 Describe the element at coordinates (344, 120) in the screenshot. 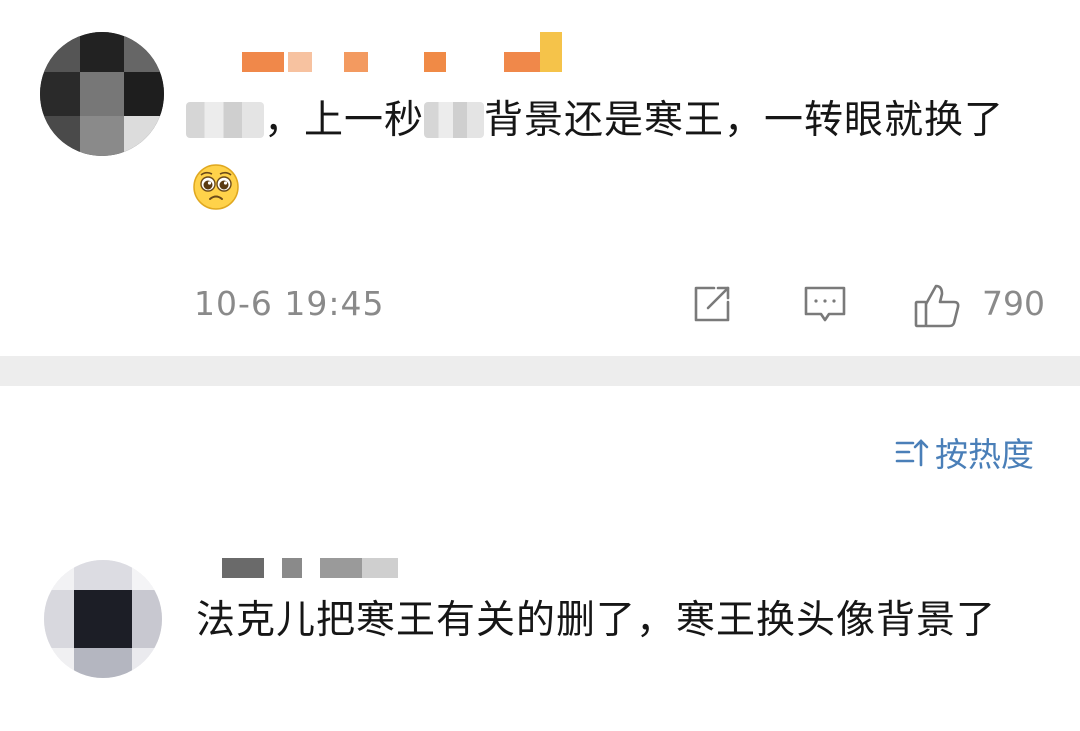

I see `comment-text-part-1: ，上一秒` at that location.